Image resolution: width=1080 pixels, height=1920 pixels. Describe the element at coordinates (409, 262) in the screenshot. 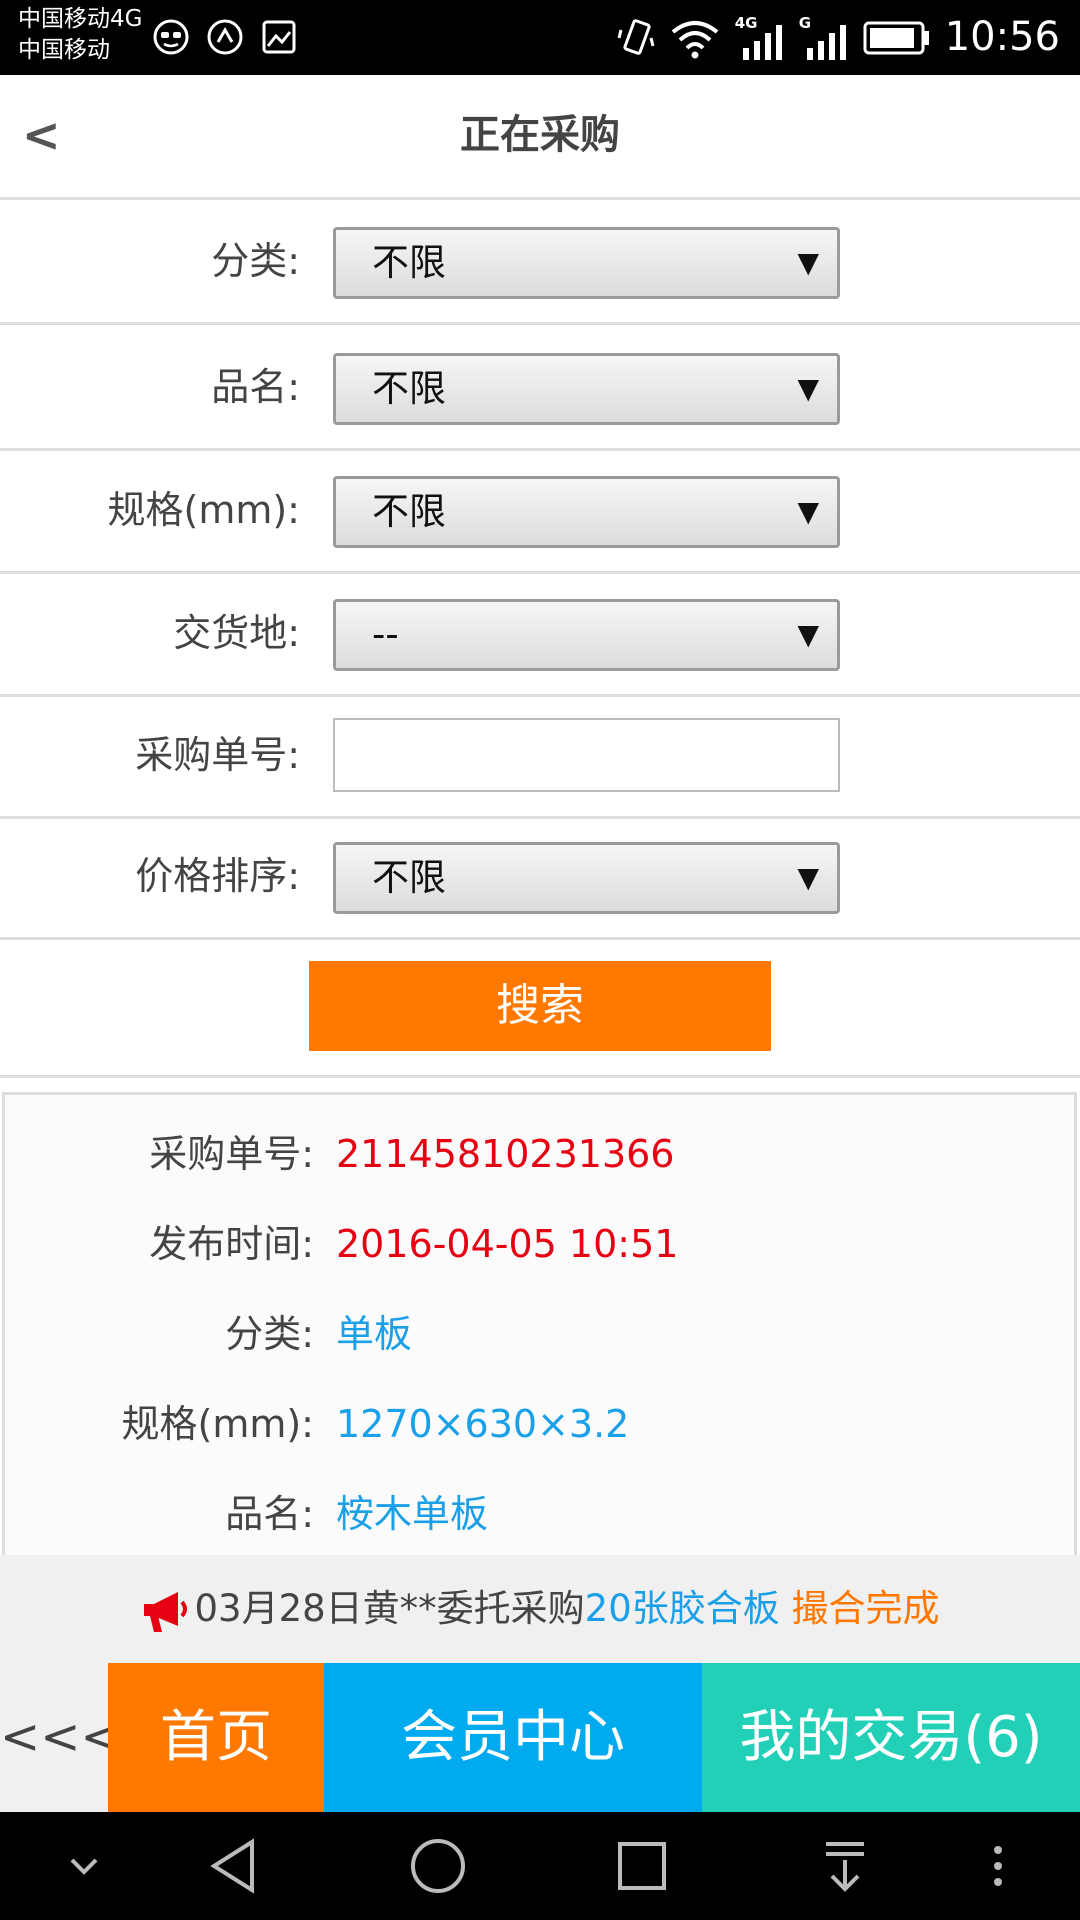

I see `category-select-value: 不限` at that location.